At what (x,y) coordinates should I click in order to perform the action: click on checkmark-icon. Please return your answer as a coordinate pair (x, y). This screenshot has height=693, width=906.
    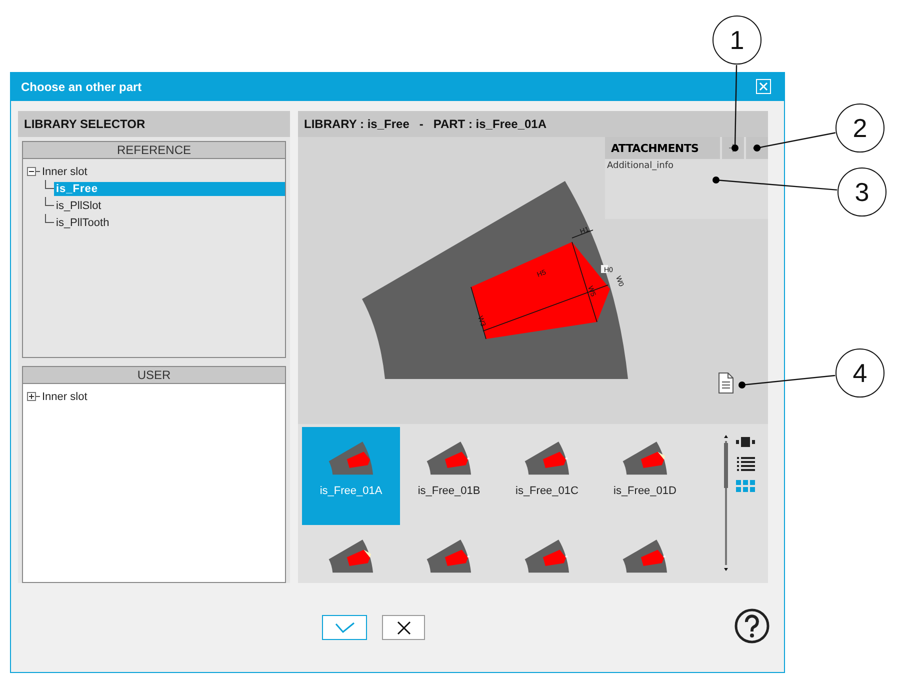
    Looking at the image, I should click on (344, 628).